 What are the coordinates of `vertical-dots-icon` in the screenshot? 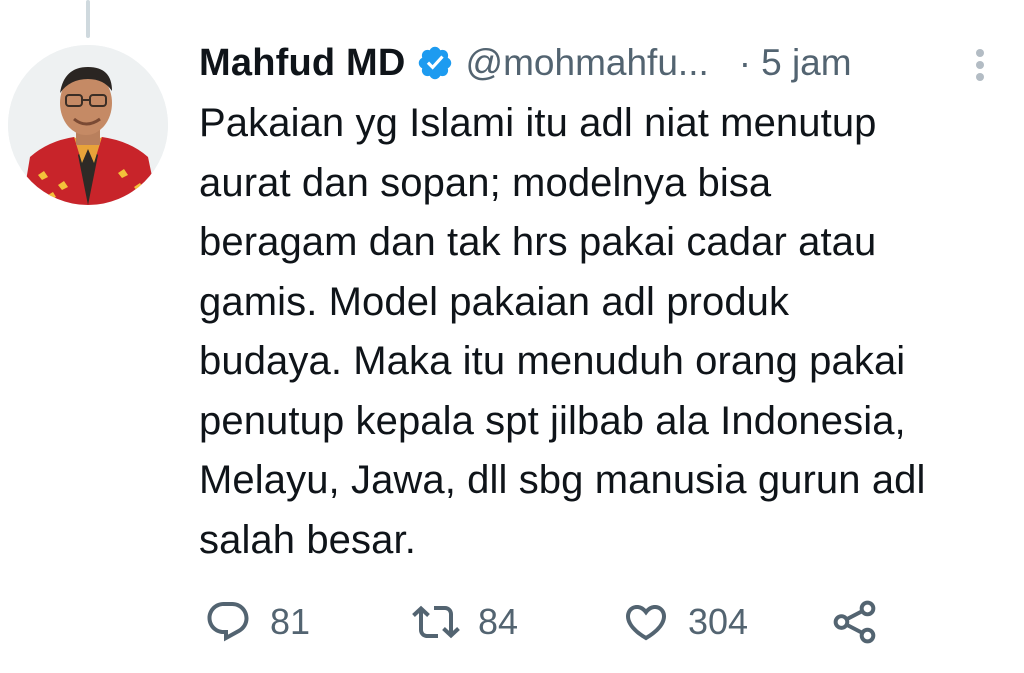 It's located at (980, 65).